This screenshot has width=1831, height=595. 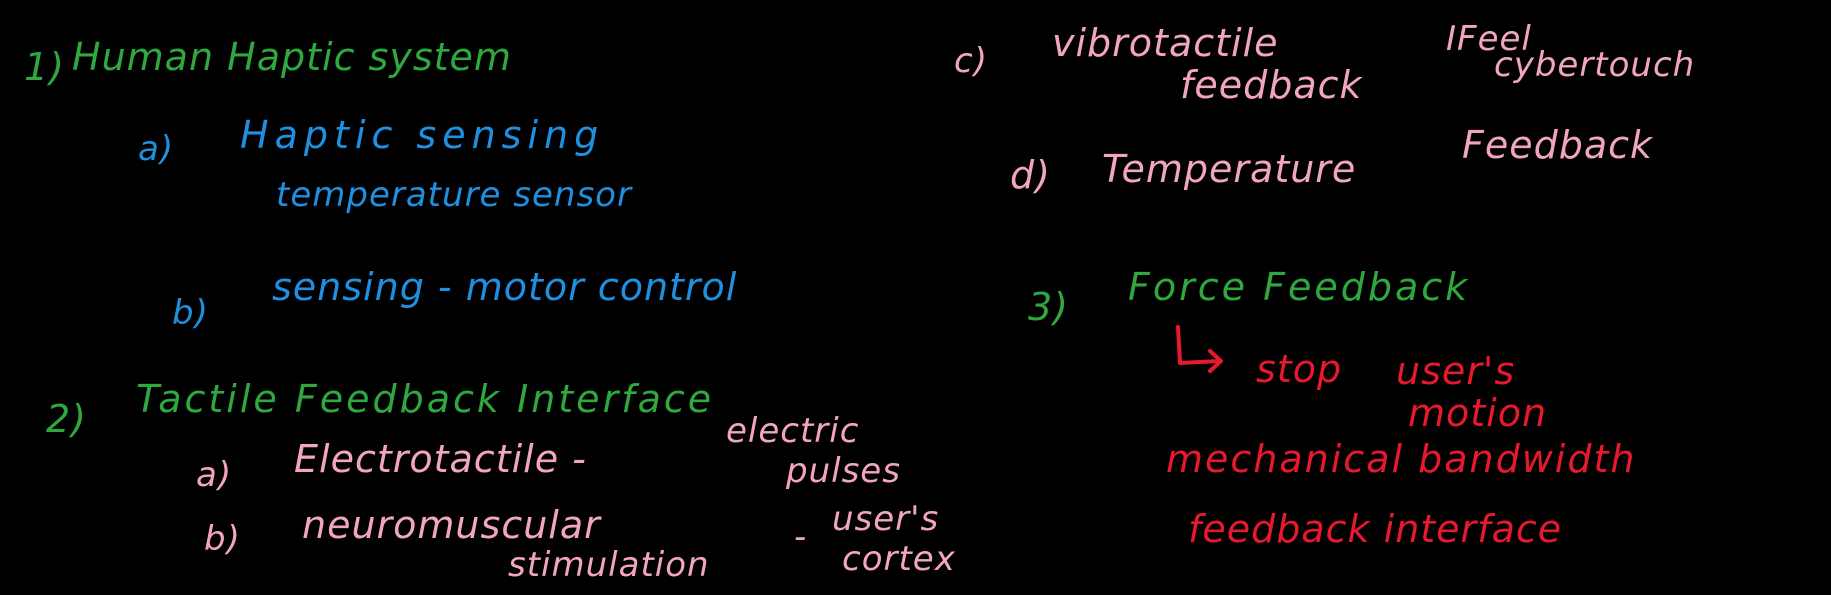 What do you see at coordinates (454, 195) in the screenshot?
I see `item-1a-subtext: temperature sensor` at bounding box center [454, 195].